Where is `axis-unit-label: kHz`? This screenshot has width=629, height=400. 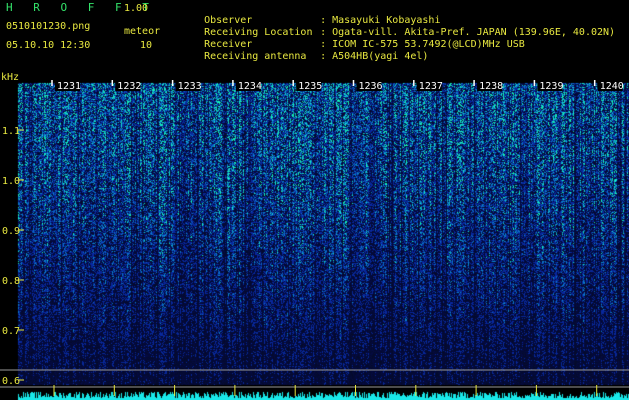
axis-unit-label: kHz is located at coordinates (10, 77).